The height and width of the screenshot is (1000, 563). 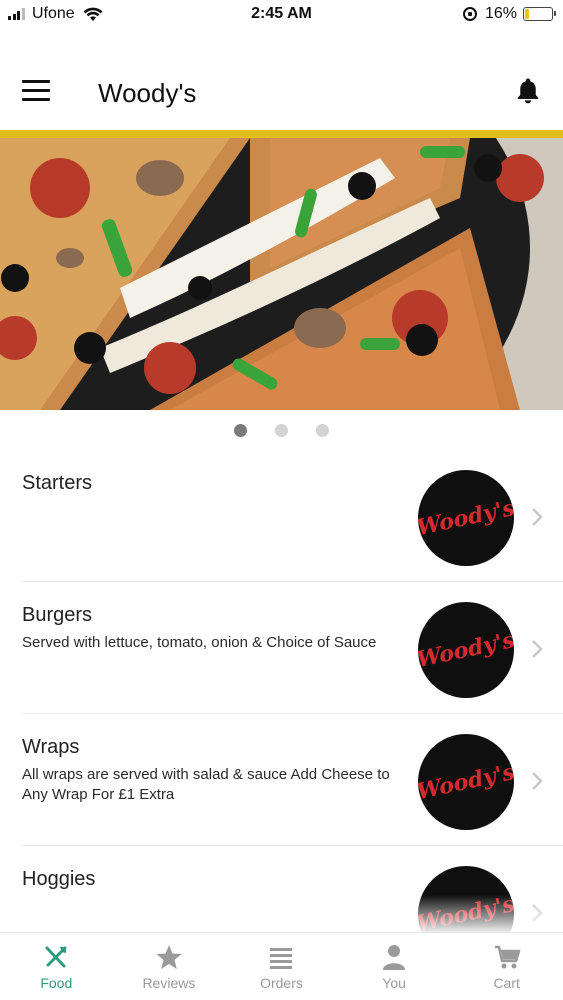 What do you see at coordinates (56, 983) in the screenshot?
I see `tab-label: Food` at bounding box center [56, 983].